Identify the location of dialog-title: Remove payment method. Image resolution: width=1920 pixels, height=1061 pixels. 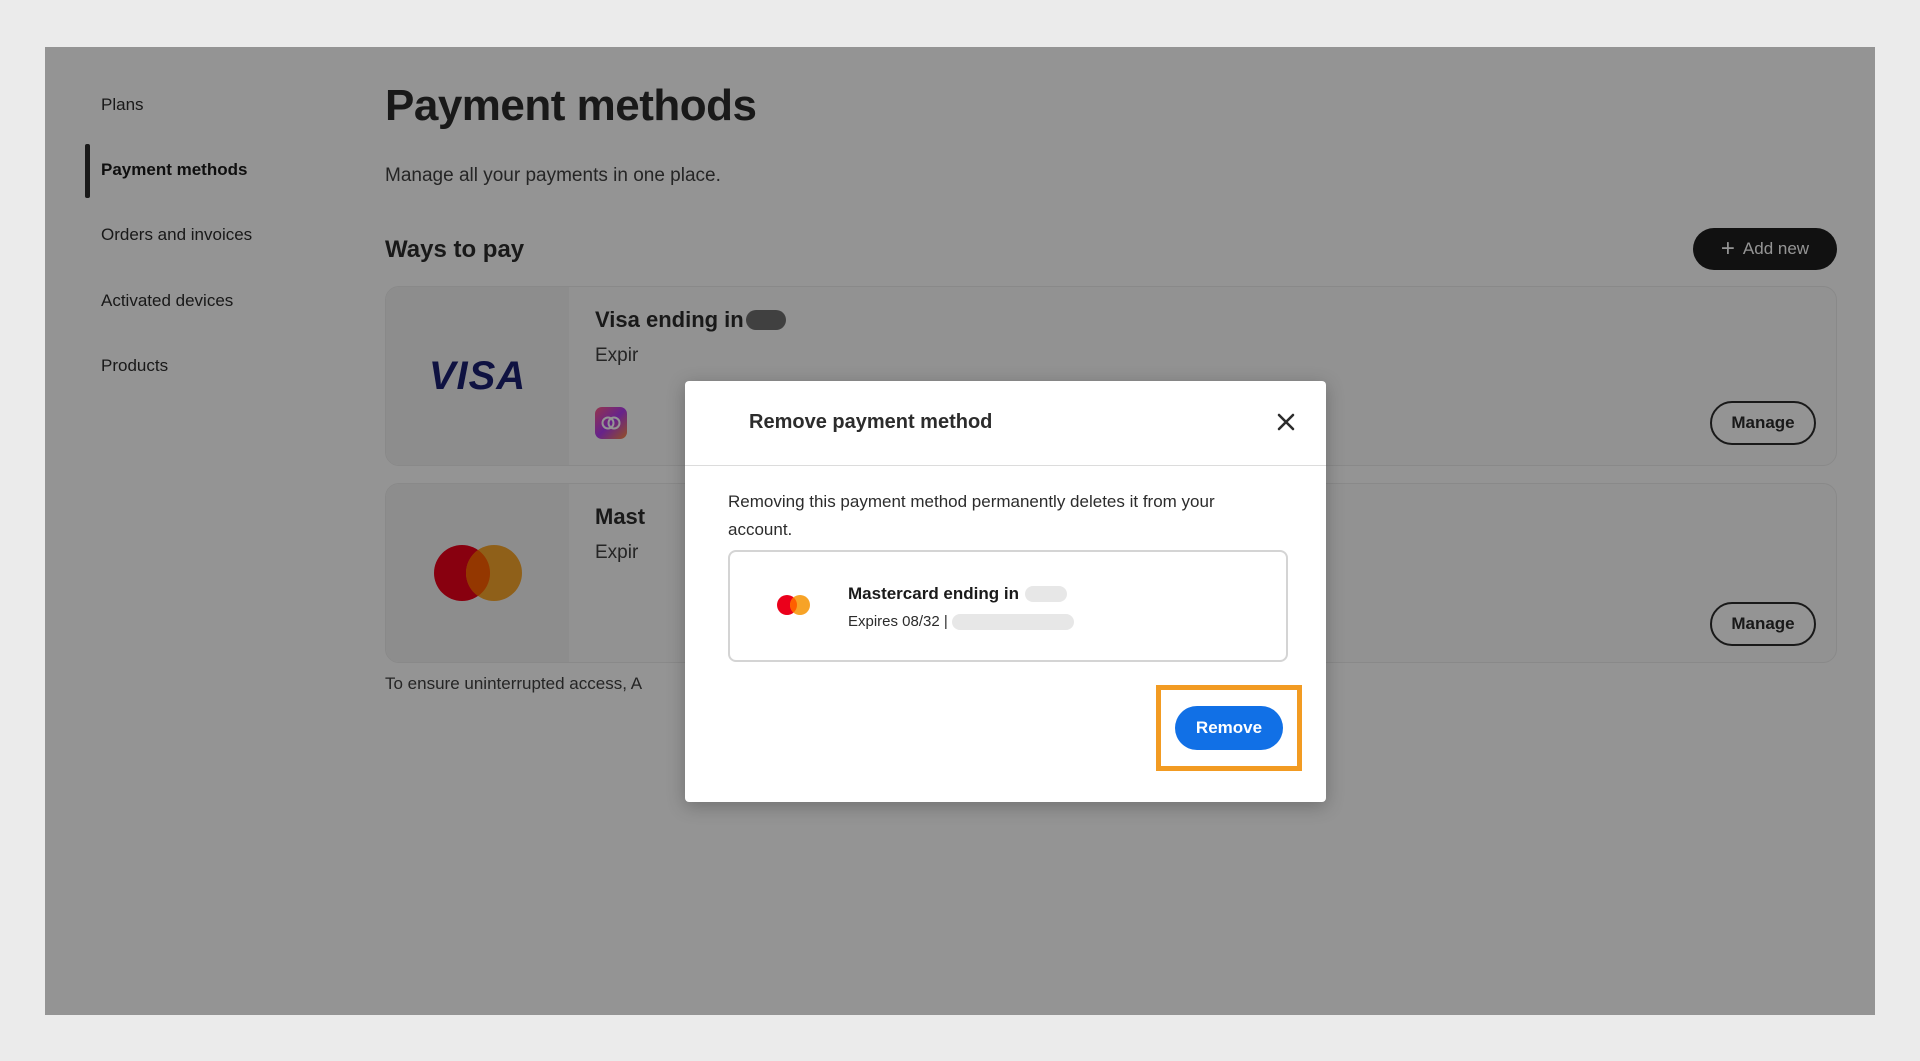
(871, 422).